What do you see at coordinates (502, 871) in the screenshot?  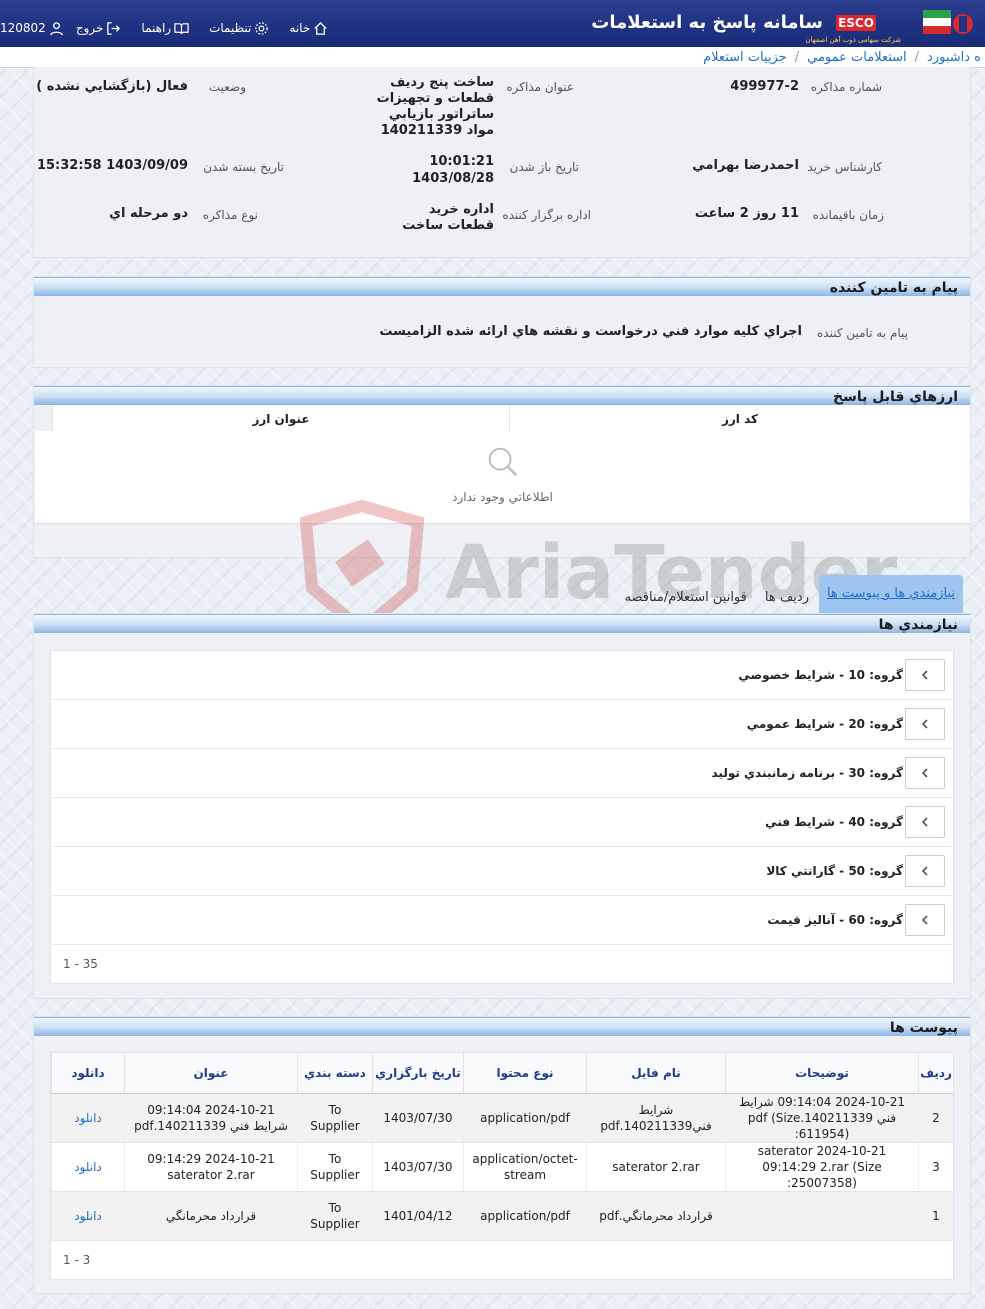 I see `requirement-group: گروه: 50 - گارانتي کالا` at bounding box center [502, 871].